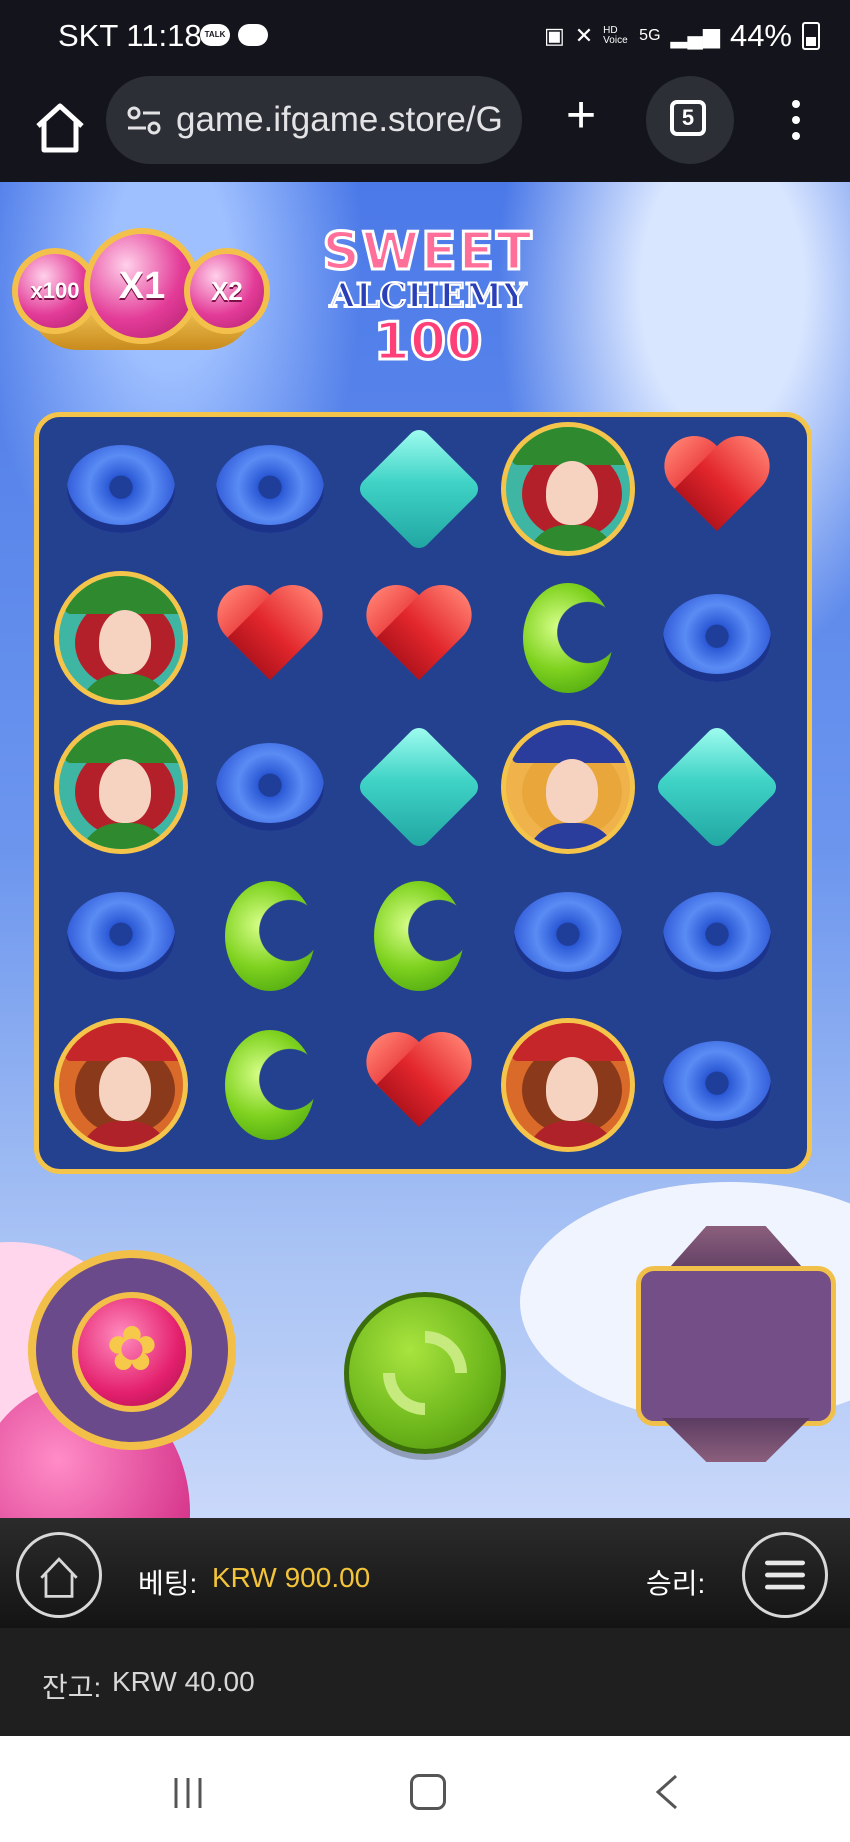  What do you see at coordinates (168, 1583) in the screenshot?
I see `bet-label: 베팅:` at bounding box center [168, 1583].